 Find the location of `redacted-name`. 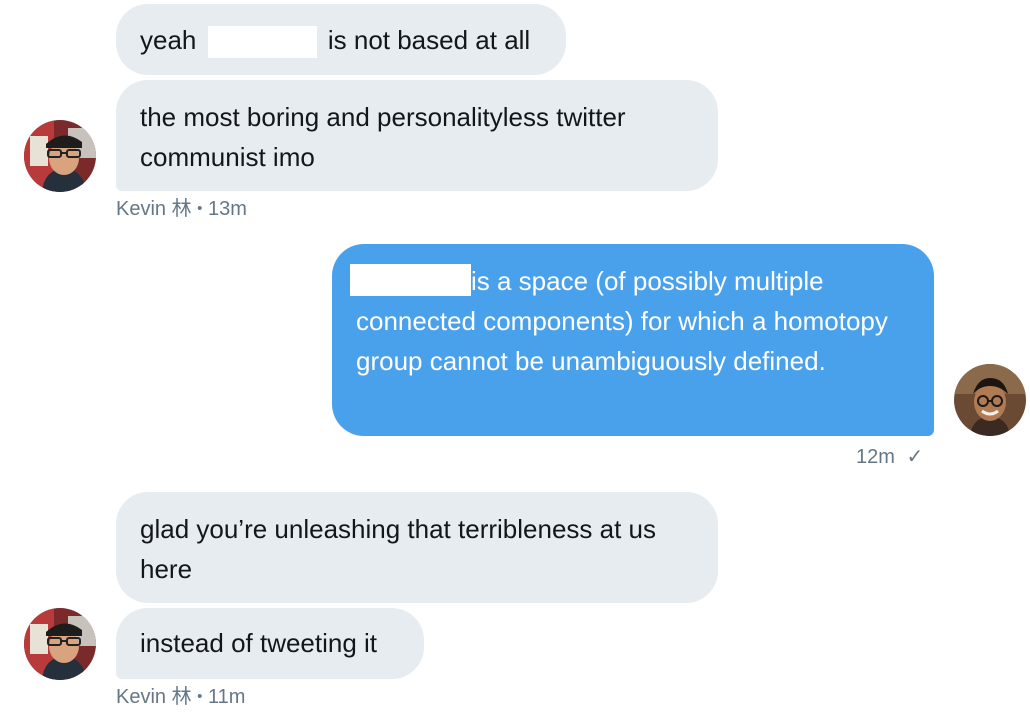

redacted-name is located at coordinates (262, 42).